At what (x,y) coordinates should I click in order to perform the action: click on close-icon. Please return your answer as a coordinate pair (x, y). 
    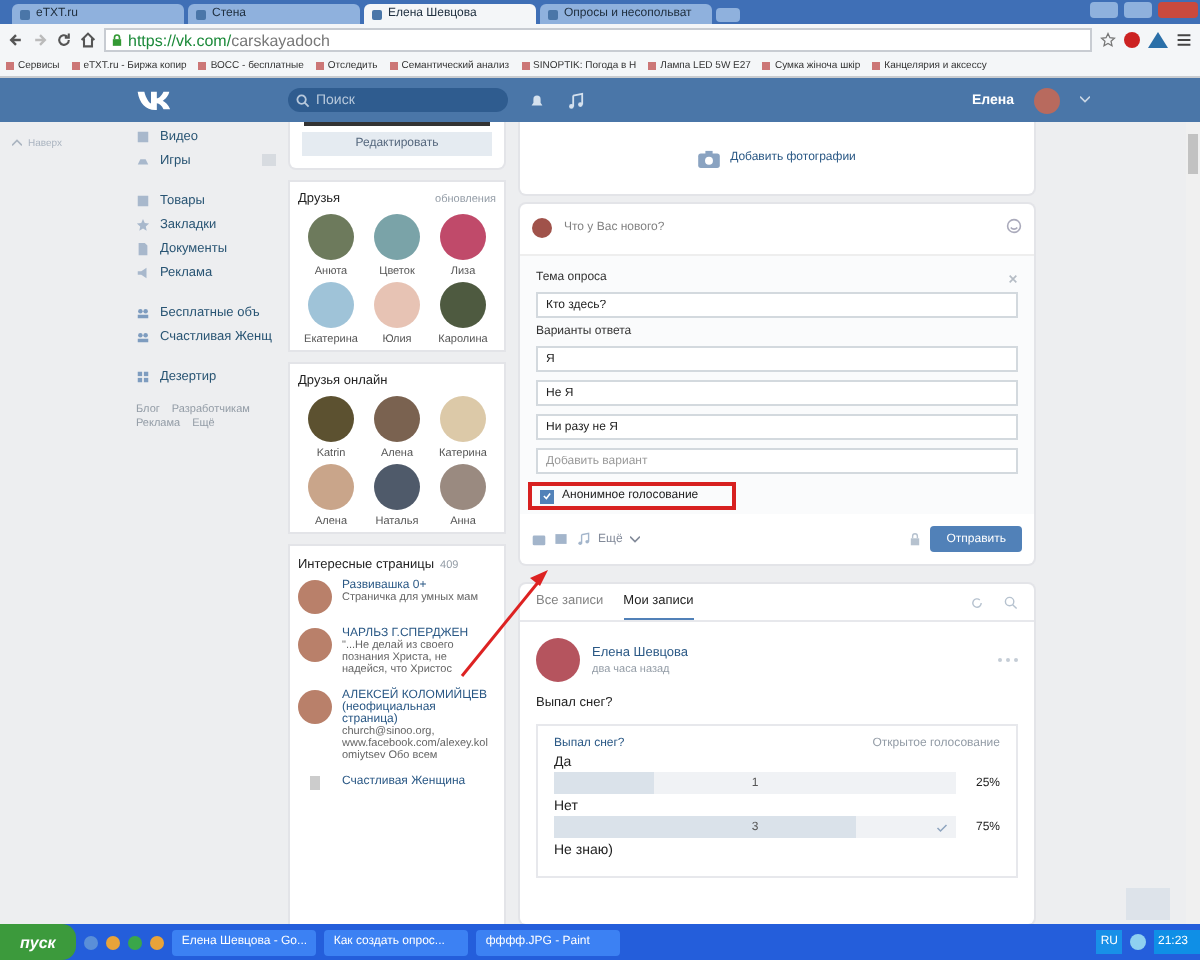
    Looking at the image, I should click on (1013, 278).